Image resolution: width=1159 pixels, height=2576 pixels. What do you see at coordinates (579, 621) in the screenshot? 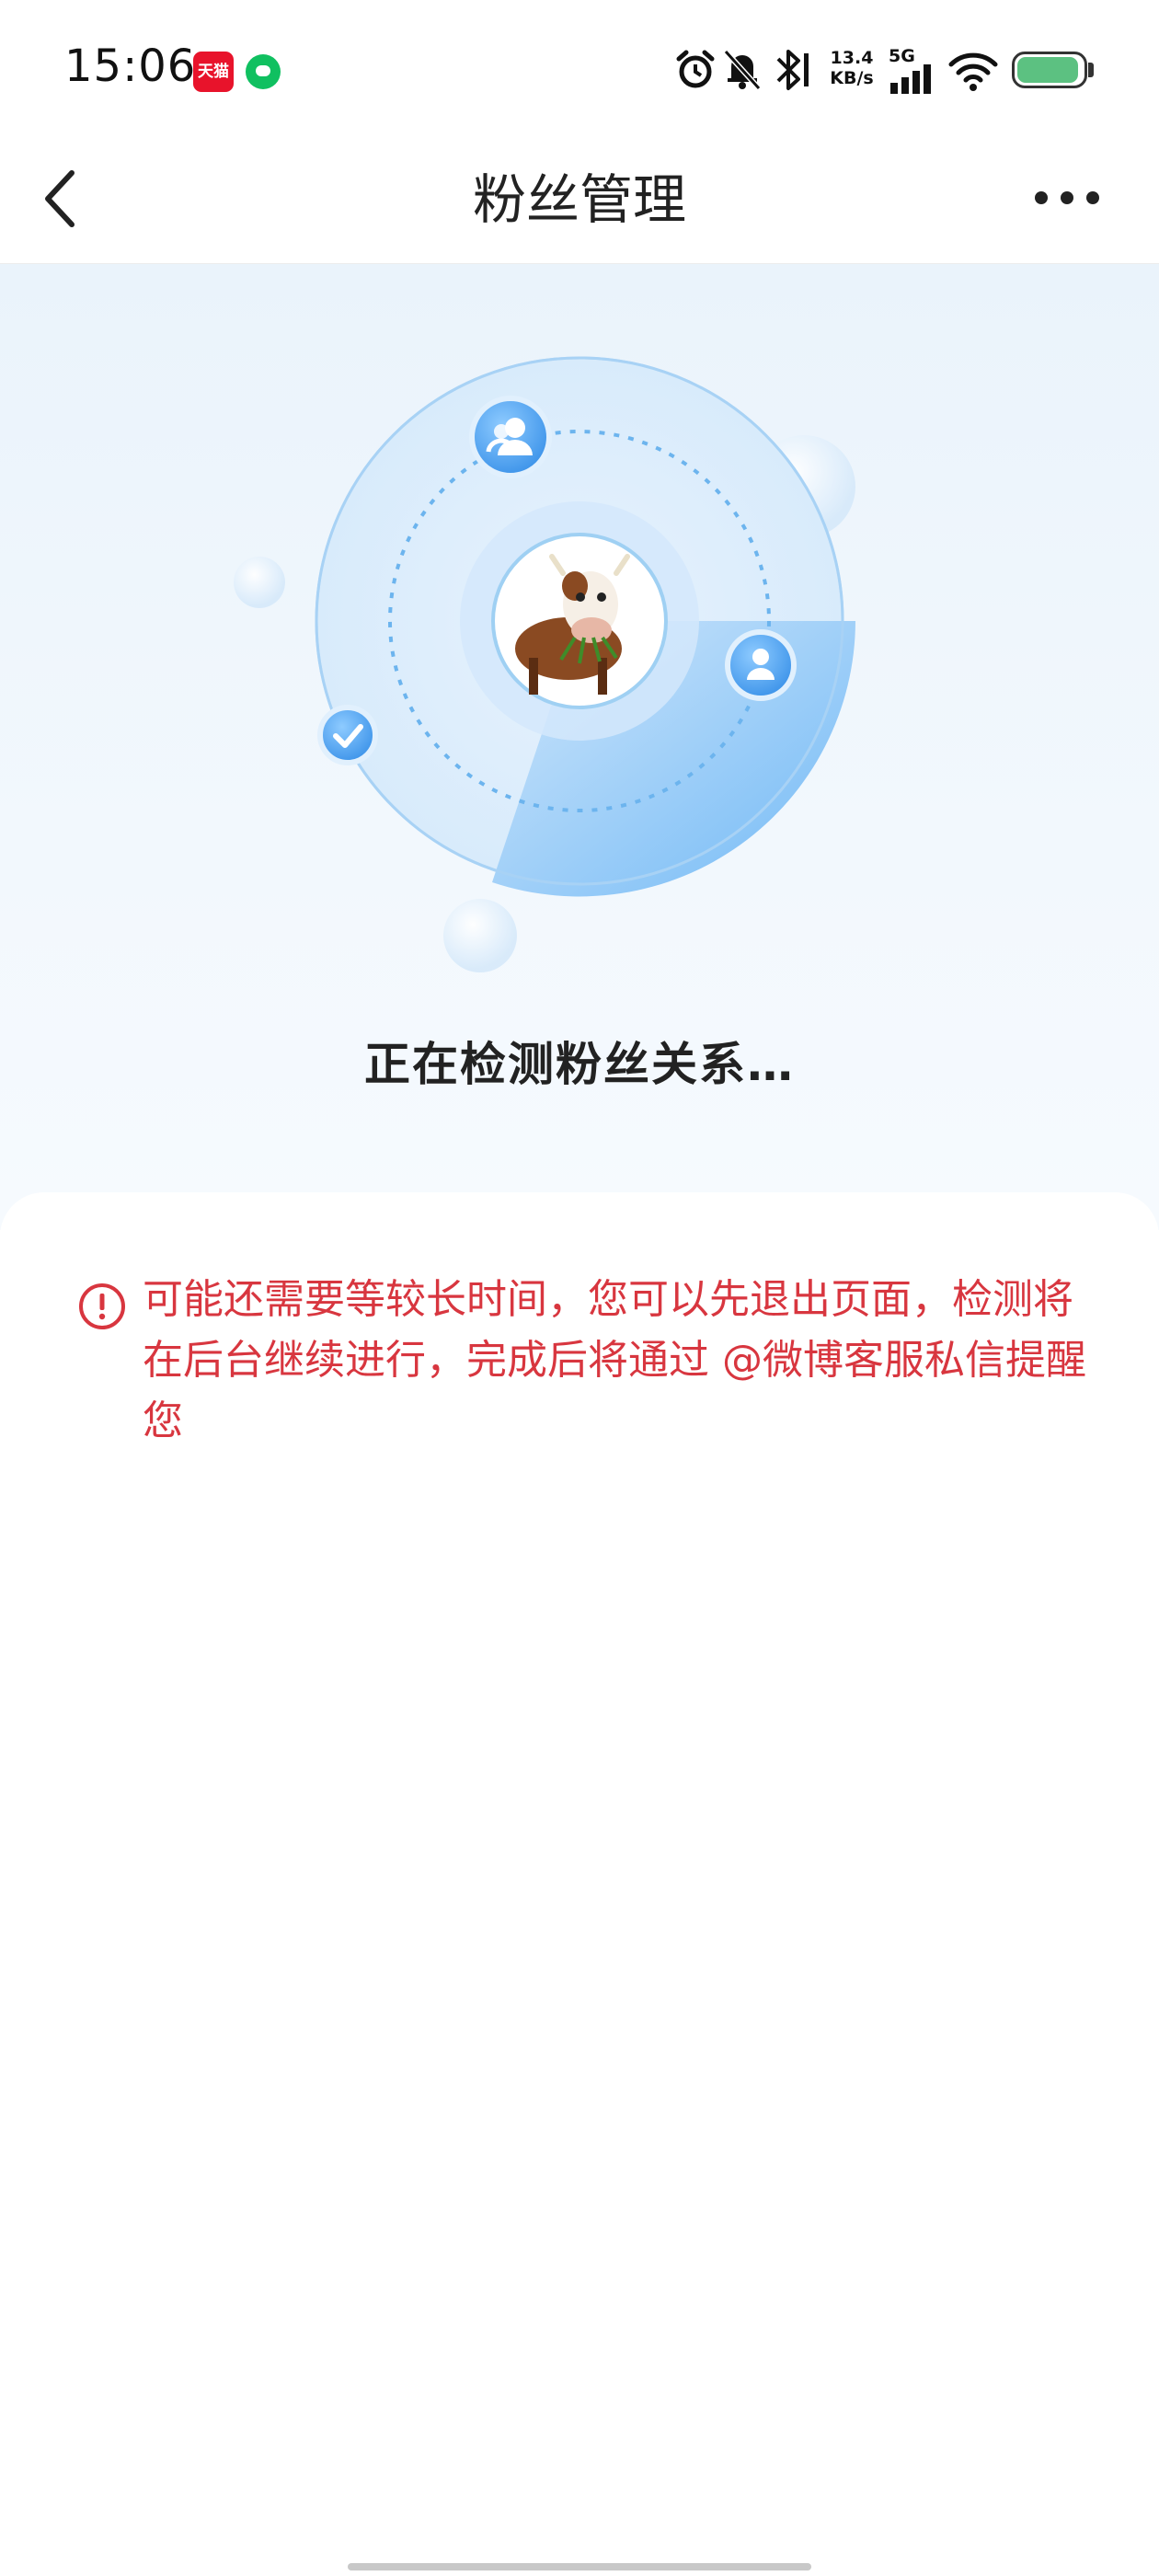
I see `user-avatar` at bounding box center [579, 621].